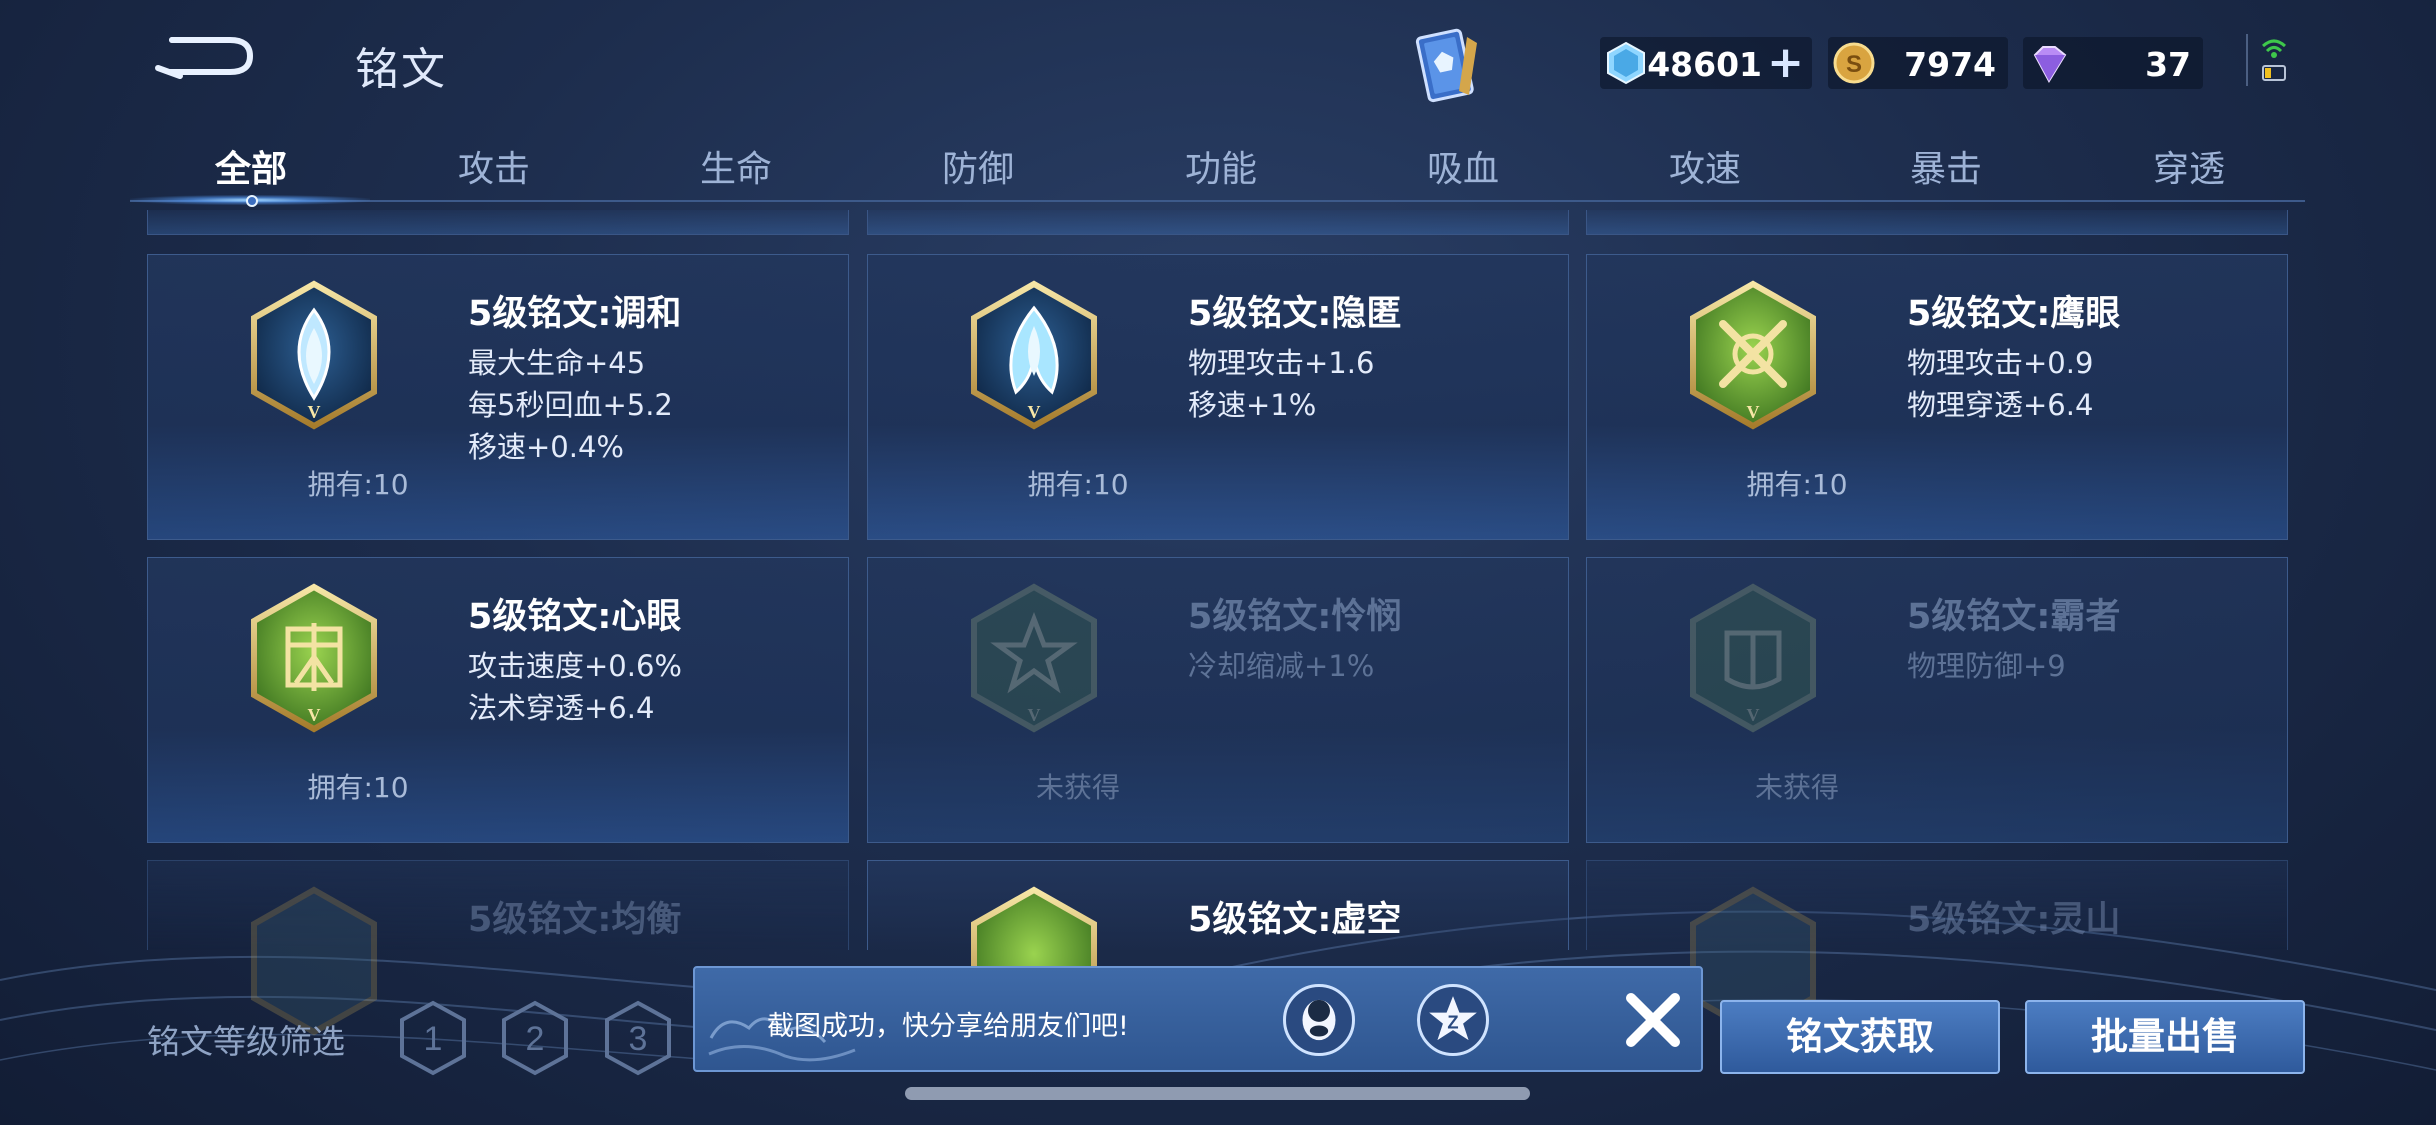  What do you see at coordinates (498, 948) in the screenshot?
I see `inscription-card-balance: 5级铭文:均衡` at bounding box center [498, 948].